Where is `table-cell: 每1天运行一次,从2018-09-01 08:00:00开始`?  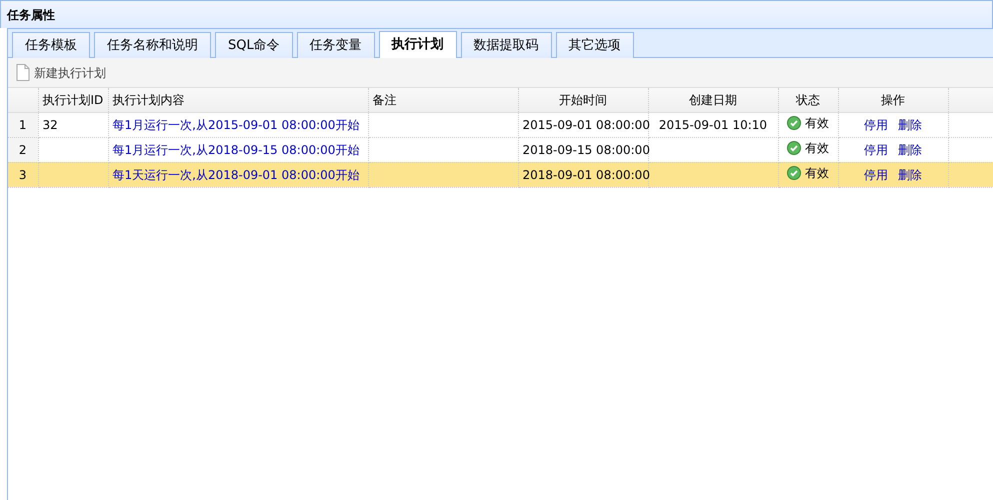 table-cell: 每1天运行一次,从2018-09-01 08:00:00开始 is located at coordinates (236, 175).